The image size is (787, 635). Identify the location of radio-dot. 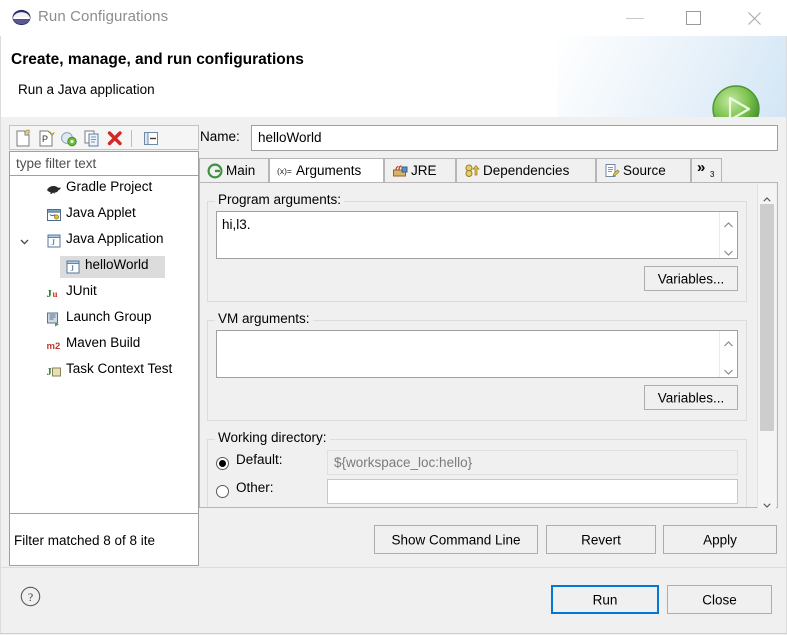
(222, 463).